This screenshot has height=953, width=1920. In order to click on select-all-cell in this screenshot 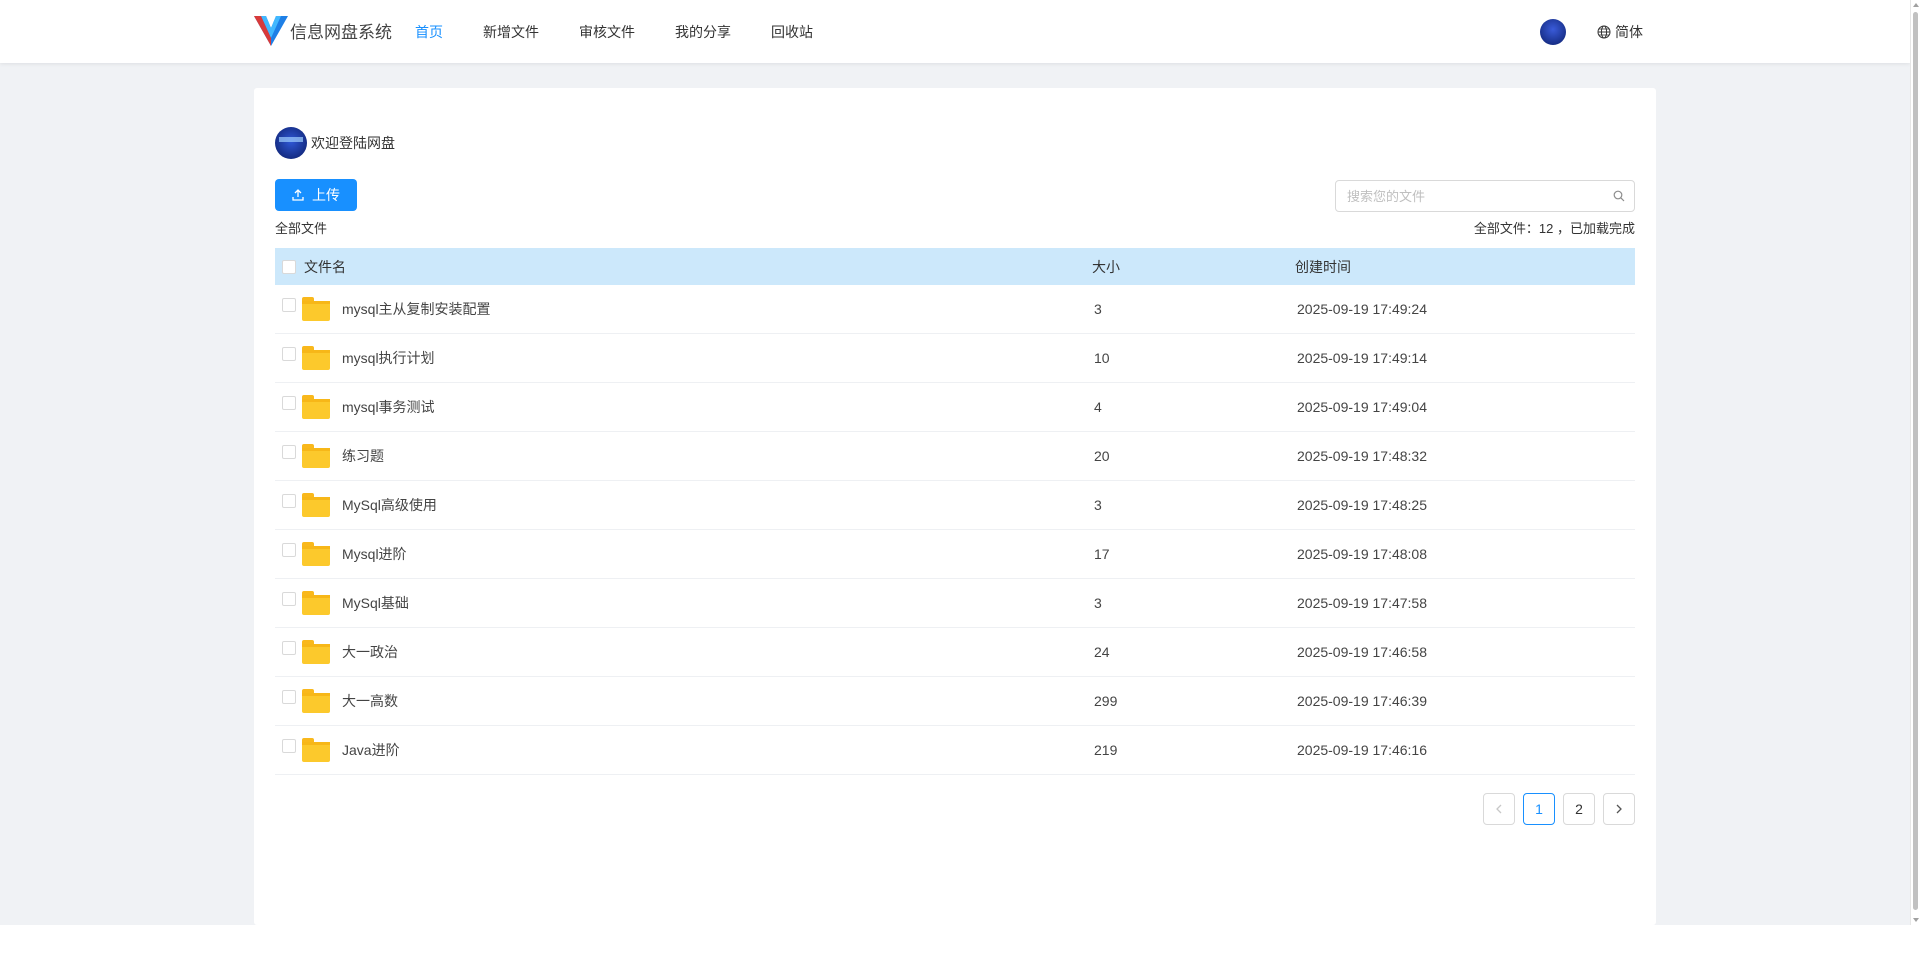, I will do `click(289, 266)`.